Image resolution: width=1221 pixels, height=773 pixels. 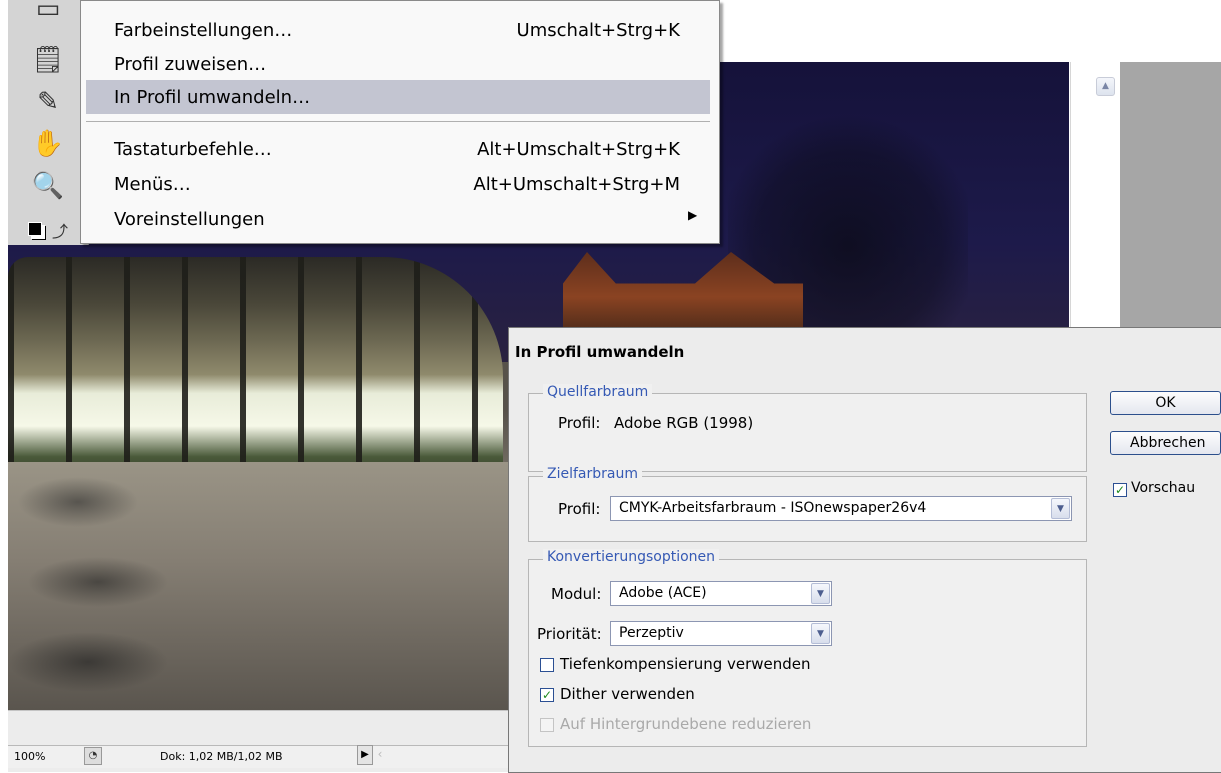 What do you see at coordinates (35, 229) in the screenshot?
I see `color-swatch-icon` at bounding box center [35, 229].